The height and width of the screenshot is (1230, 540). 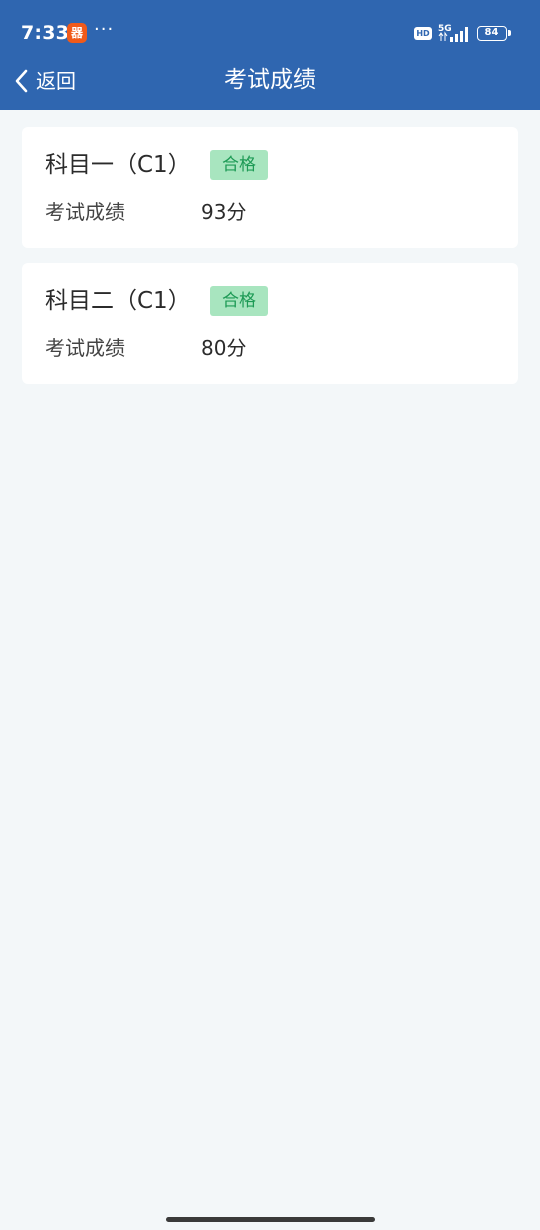 I want to click on result-card: 科目一（C1） 合格 考试成绩 93分, so click(x=270, y=187).